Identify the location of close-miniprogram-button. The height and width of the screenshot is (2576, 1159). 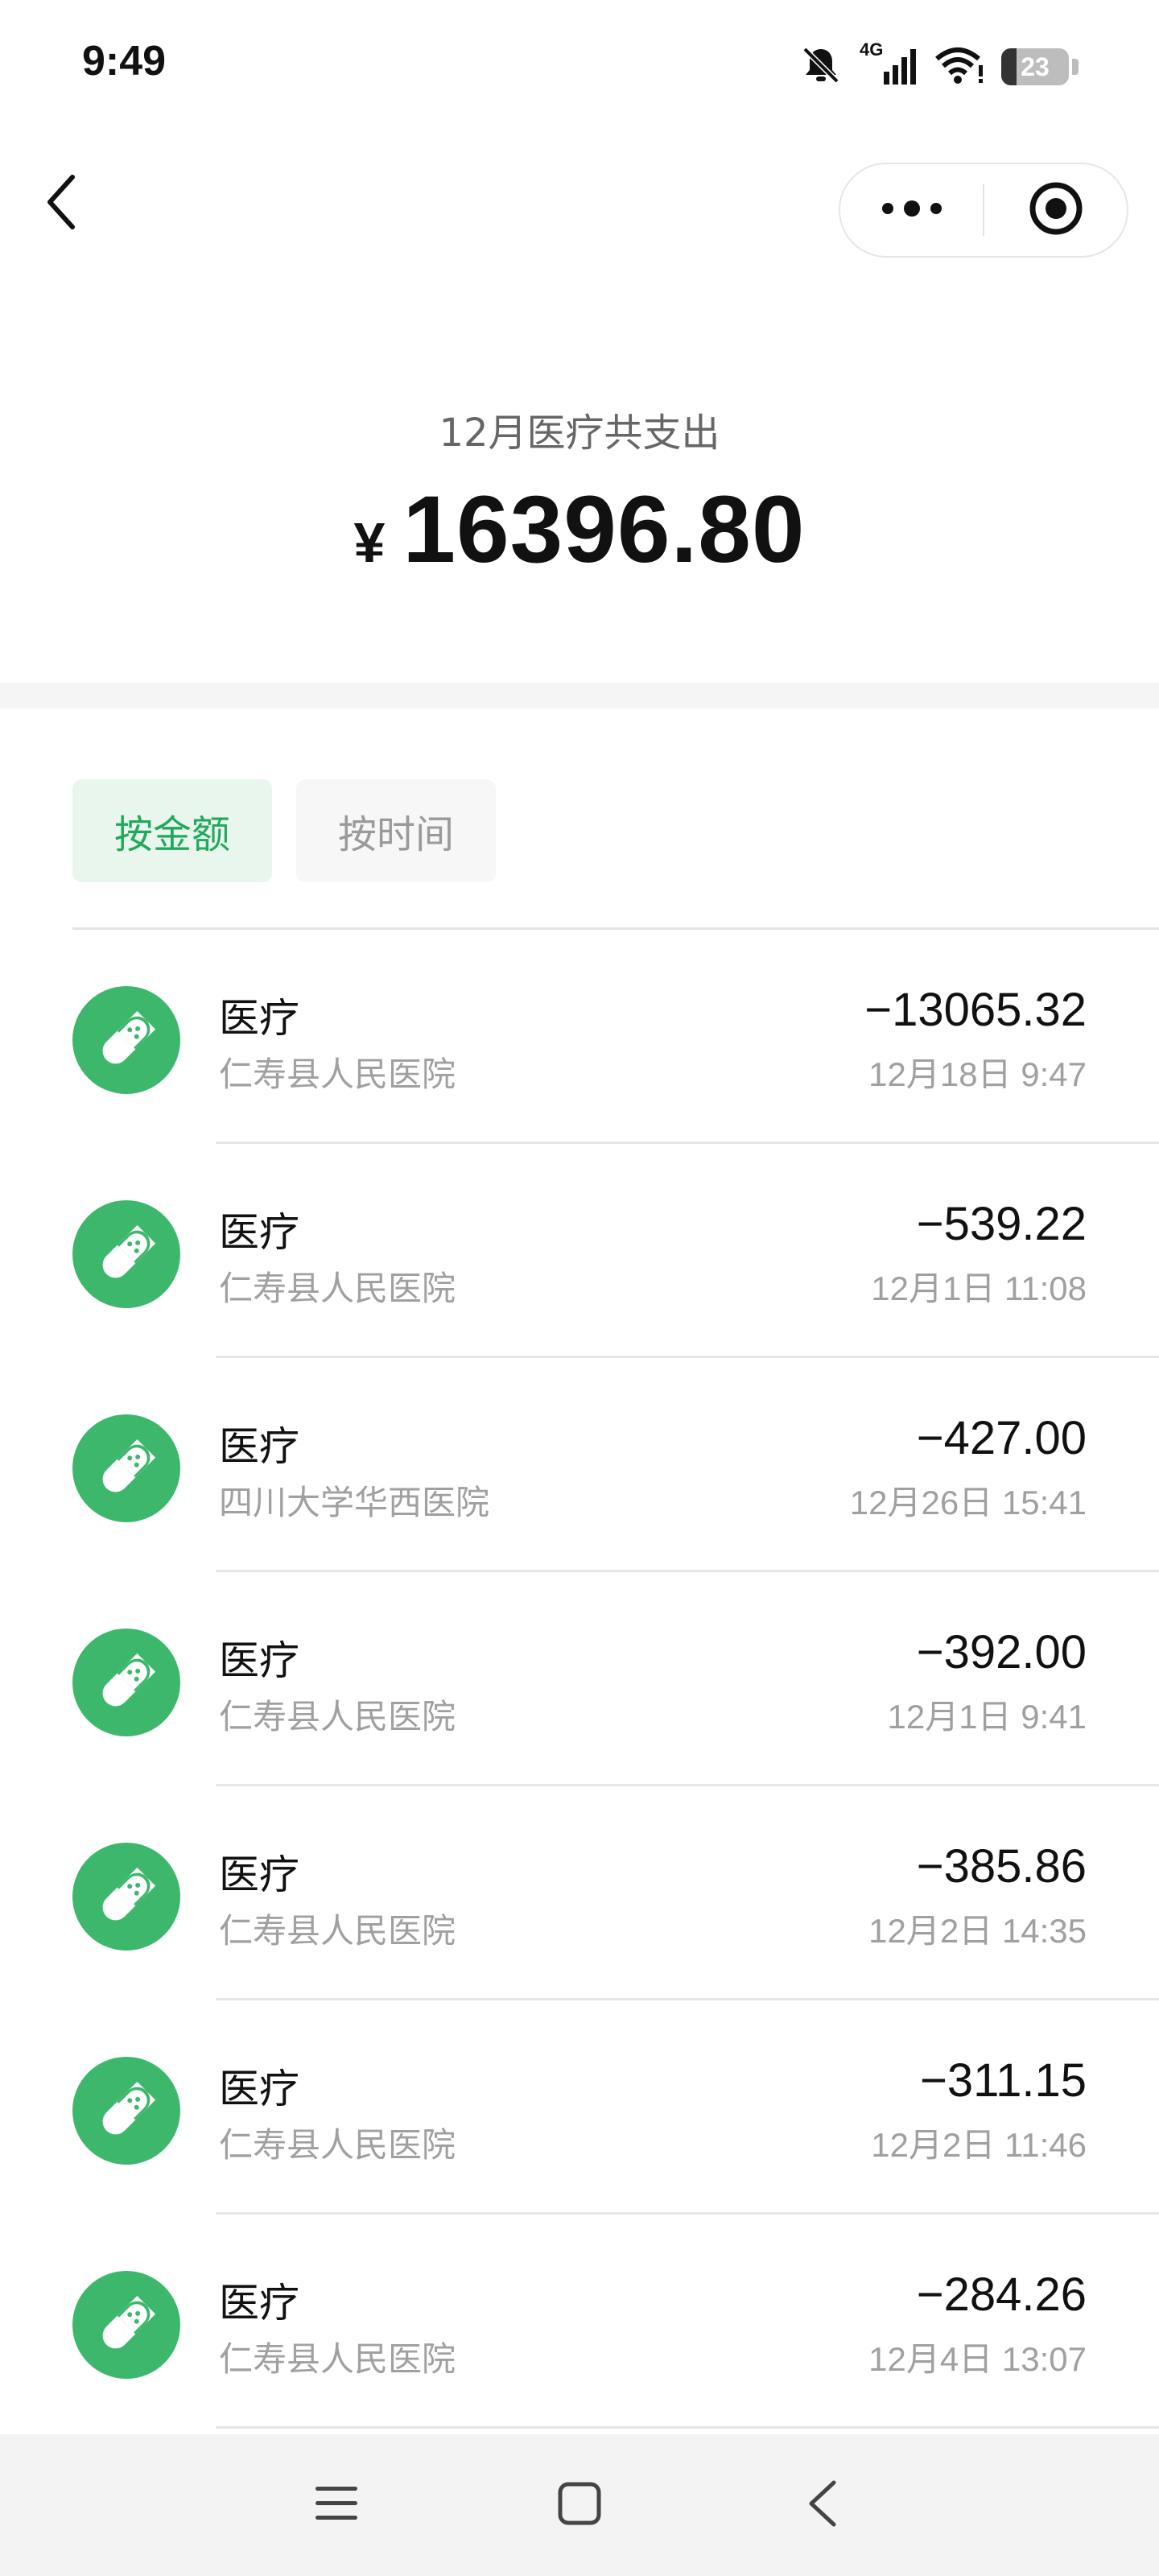
(1055, 210).